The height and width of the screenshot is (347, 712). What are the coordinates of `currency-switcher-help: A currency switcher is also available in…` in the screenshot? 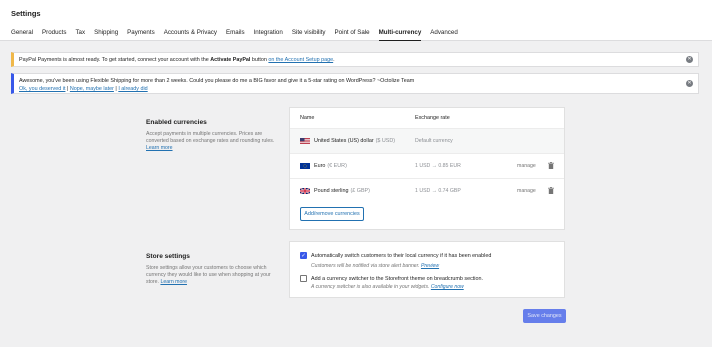 It's located at (387, 287).